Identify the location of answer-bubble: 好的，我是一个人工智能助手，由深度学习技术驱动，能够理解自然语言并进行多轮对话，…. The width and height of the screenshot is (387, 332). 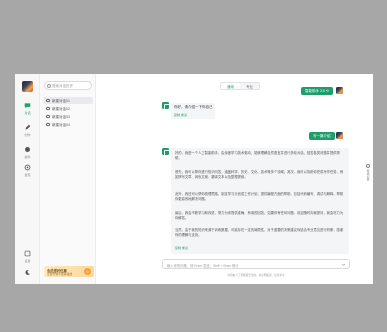
(260, 201).